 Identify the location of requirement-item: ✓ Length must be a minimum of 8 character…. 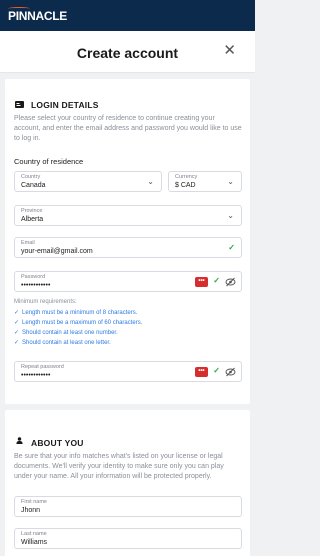
(76, 313).